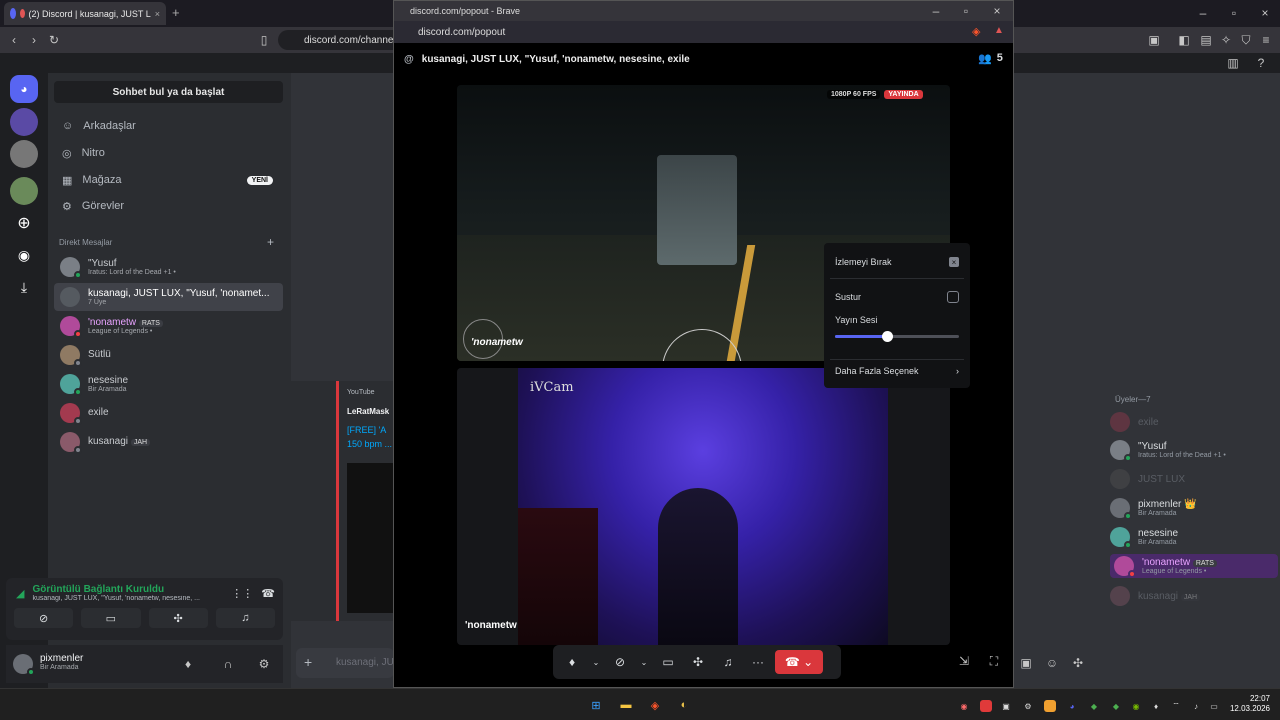 This screenshot has height=720, width=1280. What do you see at coordinates (999, 30) in the screenshot?
I see `brave-rewards-icon: ▲` at bounding box center [999, 30].